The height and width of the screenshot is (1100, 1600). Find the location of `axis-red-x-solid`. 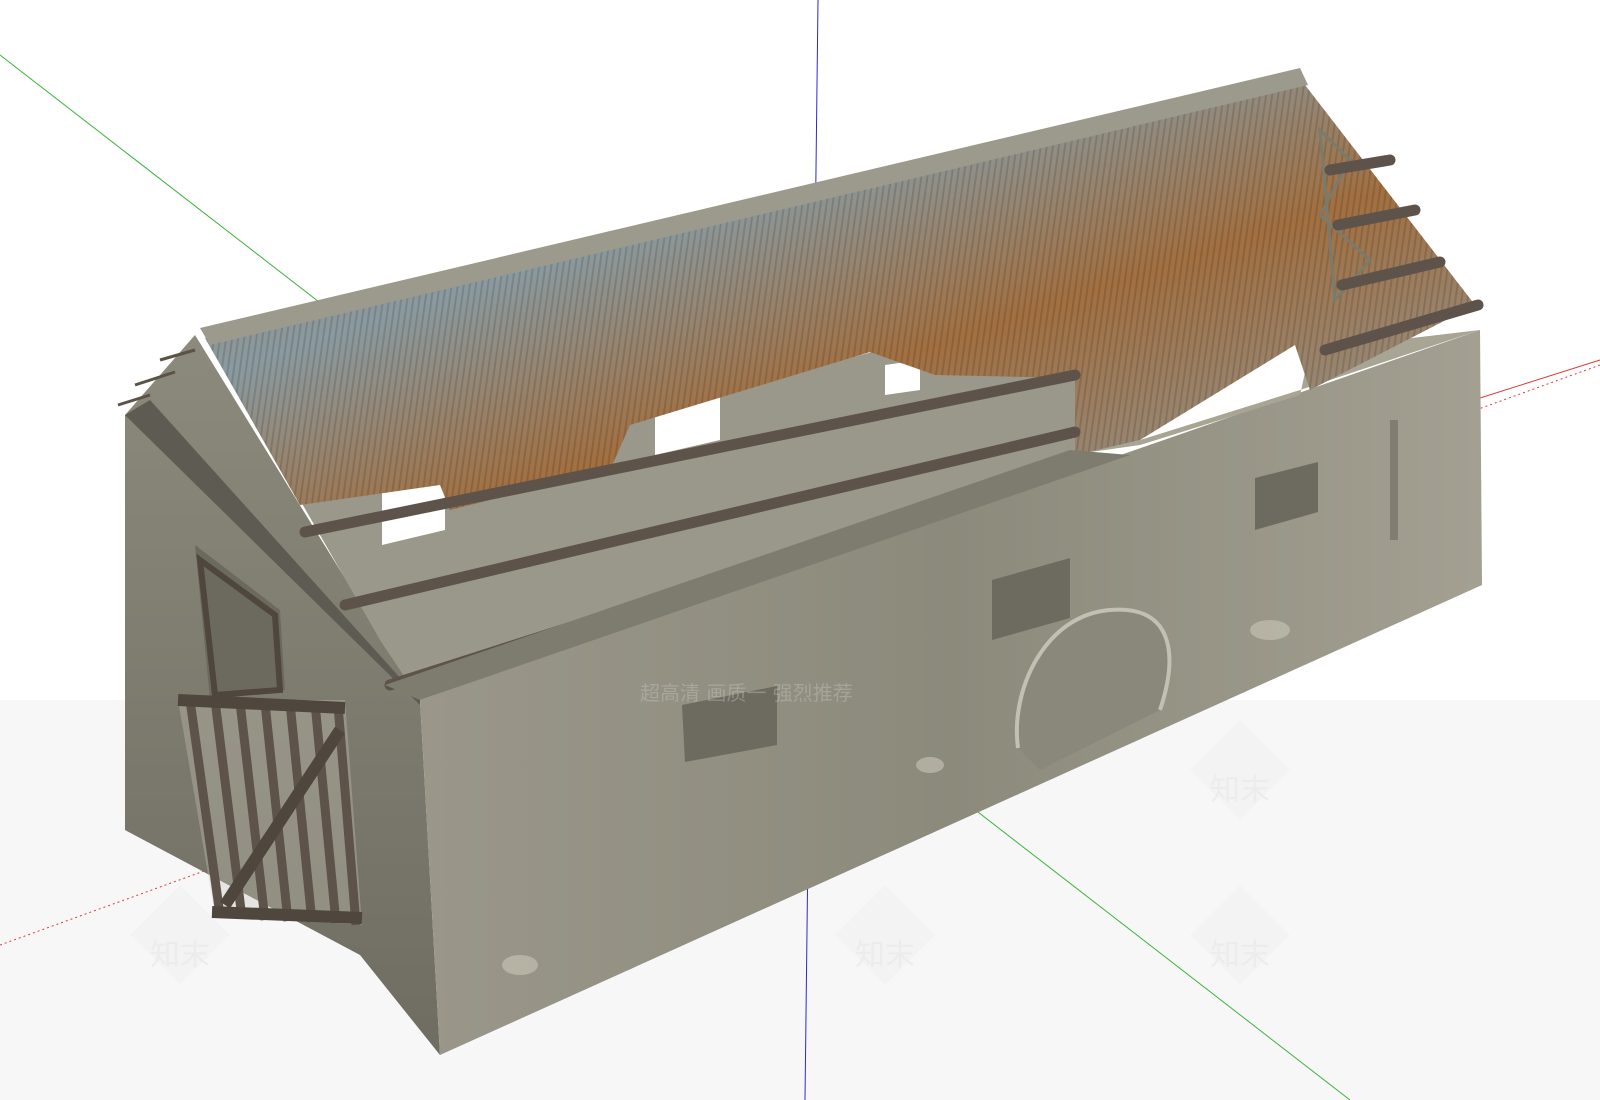

axis-red-x-solid is located at coordinates (1539, 379).